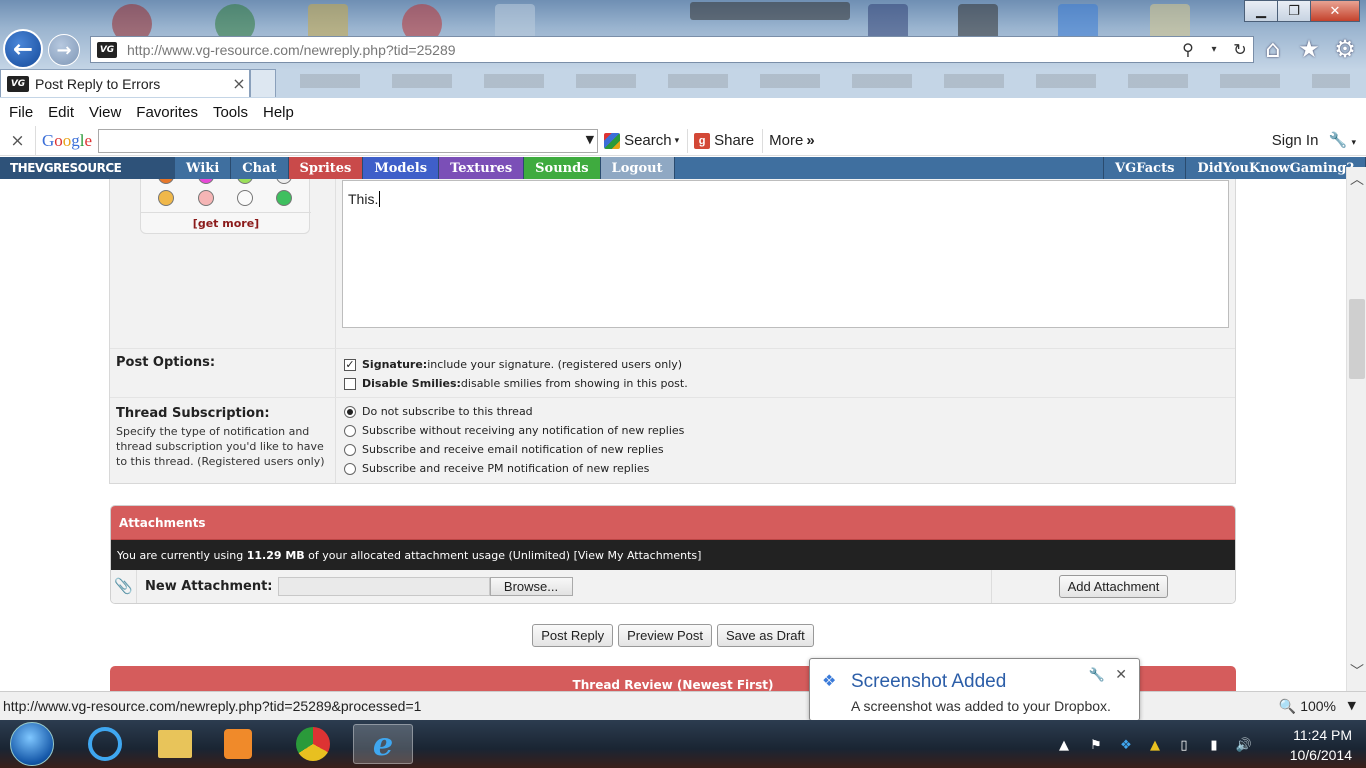 The height and width of the screenshot is (768, 1366). What do you see at coordinates (1126, 745) in the screenshot?
I see `tray-dropbox-icon: ❖` at bounding box center [1126, 745].